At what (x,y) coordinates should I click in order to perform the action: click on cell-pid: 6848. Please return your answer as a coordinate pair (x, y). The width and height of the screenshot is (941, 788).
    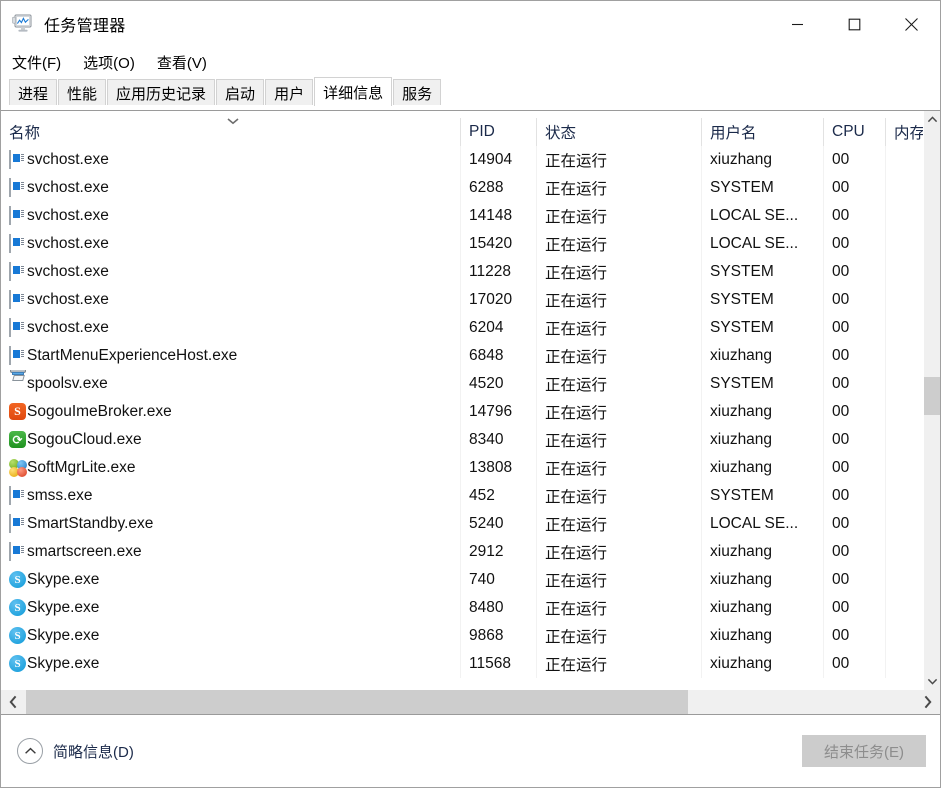
    Looking at the image, I should click on (499, 356).